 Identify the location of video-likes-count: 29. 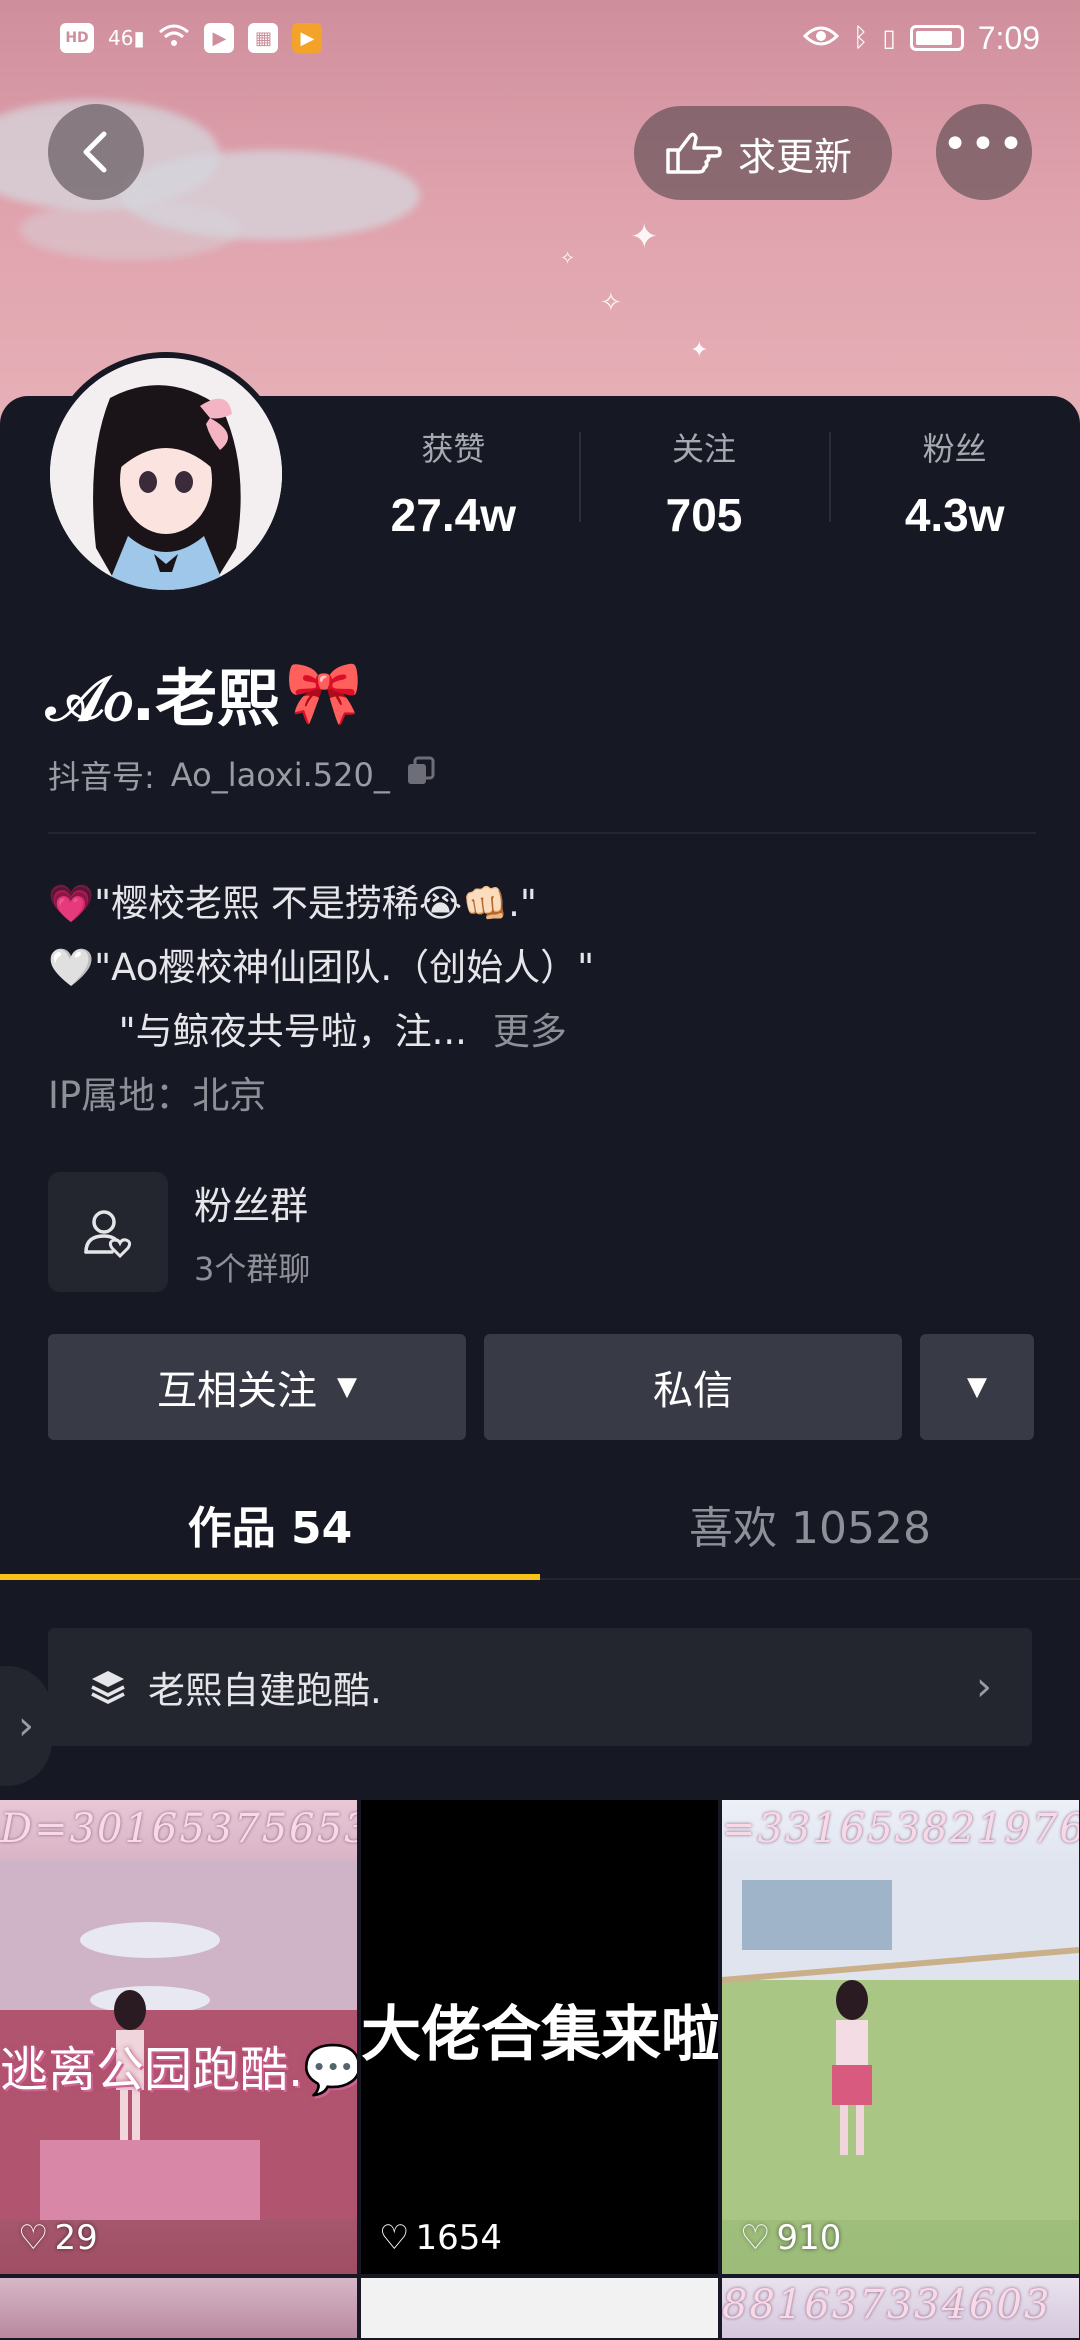
(76, 2238).